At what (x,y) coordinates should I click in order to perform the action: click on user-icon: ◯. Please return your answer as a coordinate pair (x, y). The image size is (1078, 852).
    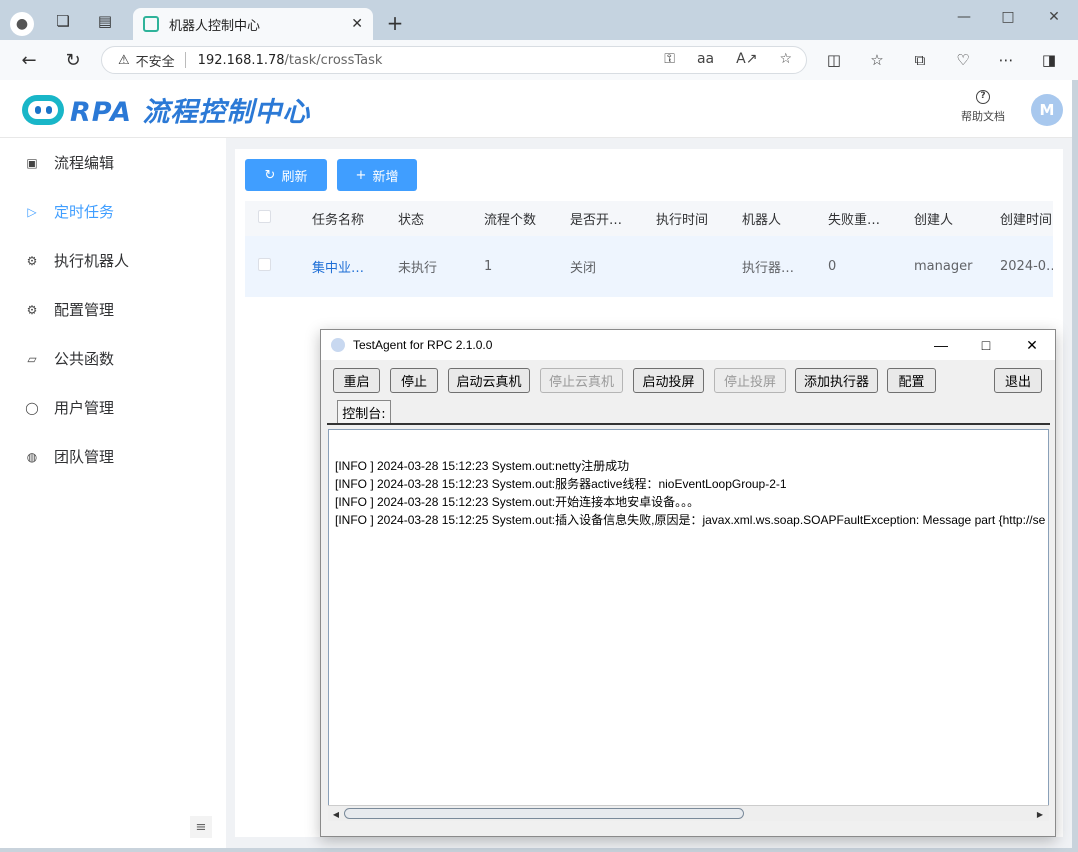
    Looking at the image, I should click on (32, 407).